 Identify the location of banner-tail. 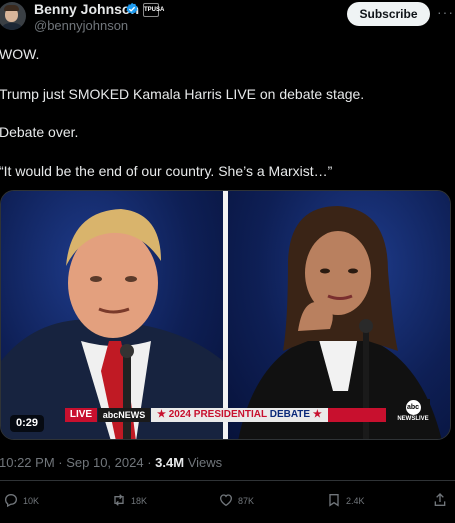
(357, 415).